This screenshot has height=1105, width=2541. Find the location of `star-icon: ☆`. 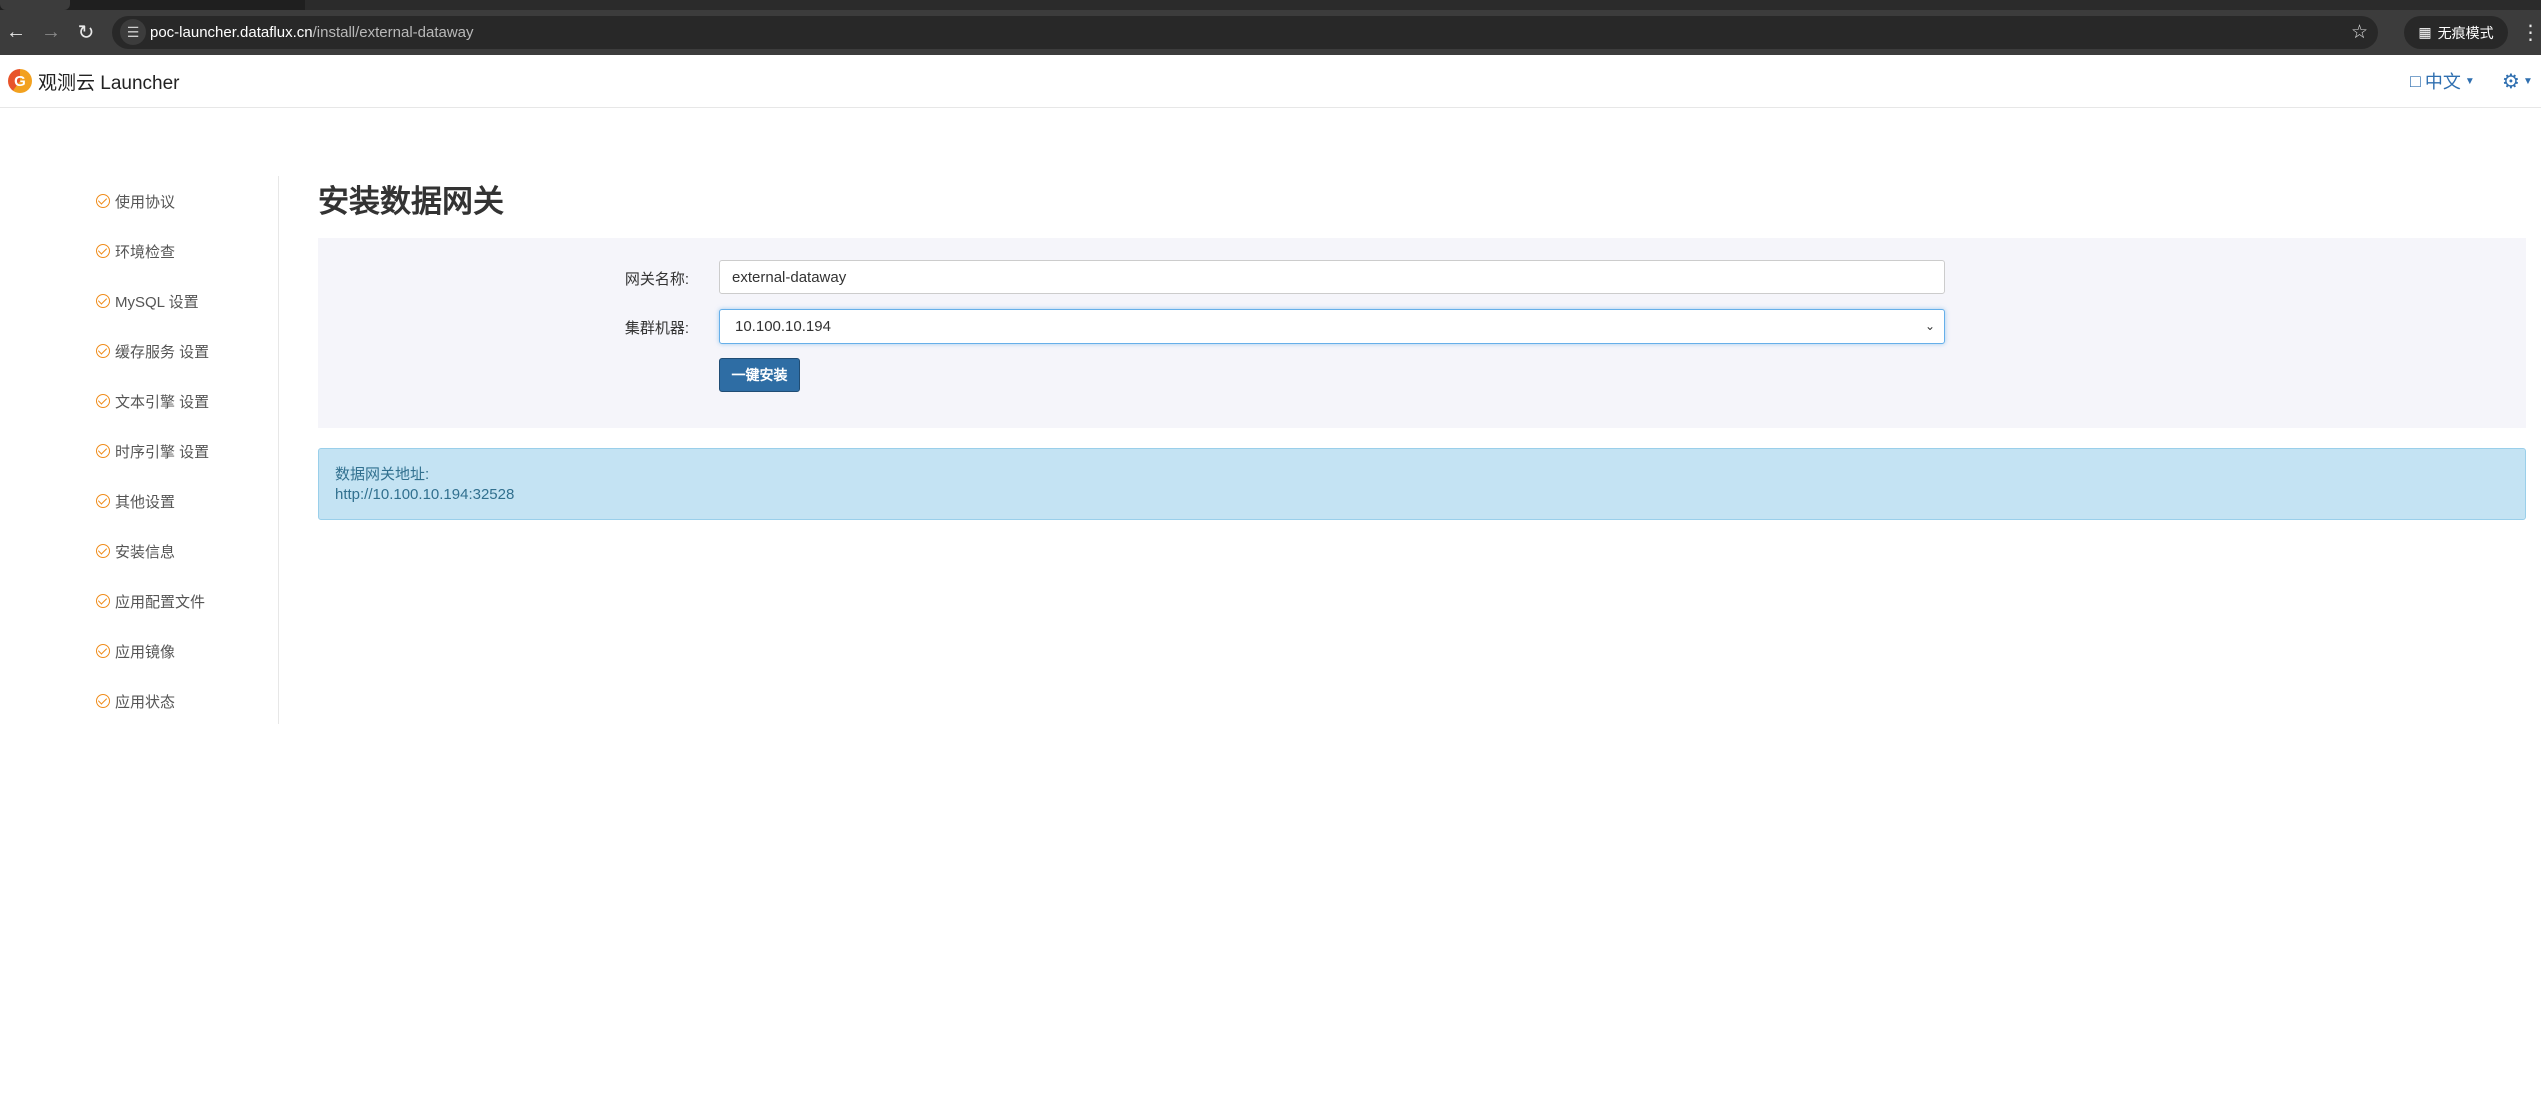

star-icon: ☆ is located at coordinates (2359, 32).